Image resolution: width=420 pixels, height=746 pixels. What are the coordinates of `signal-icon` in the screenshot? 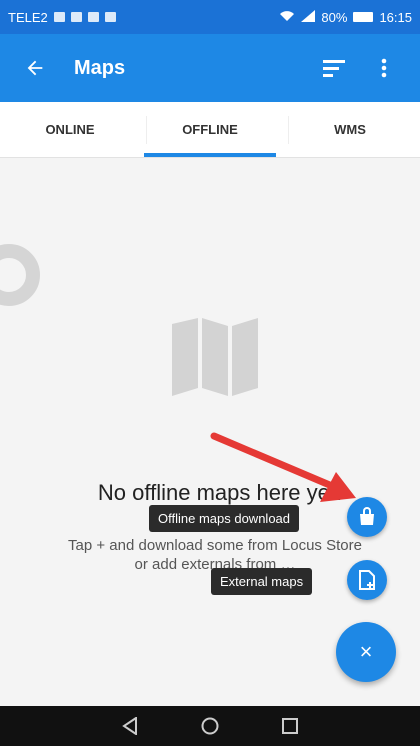 It's located at (308, 17).